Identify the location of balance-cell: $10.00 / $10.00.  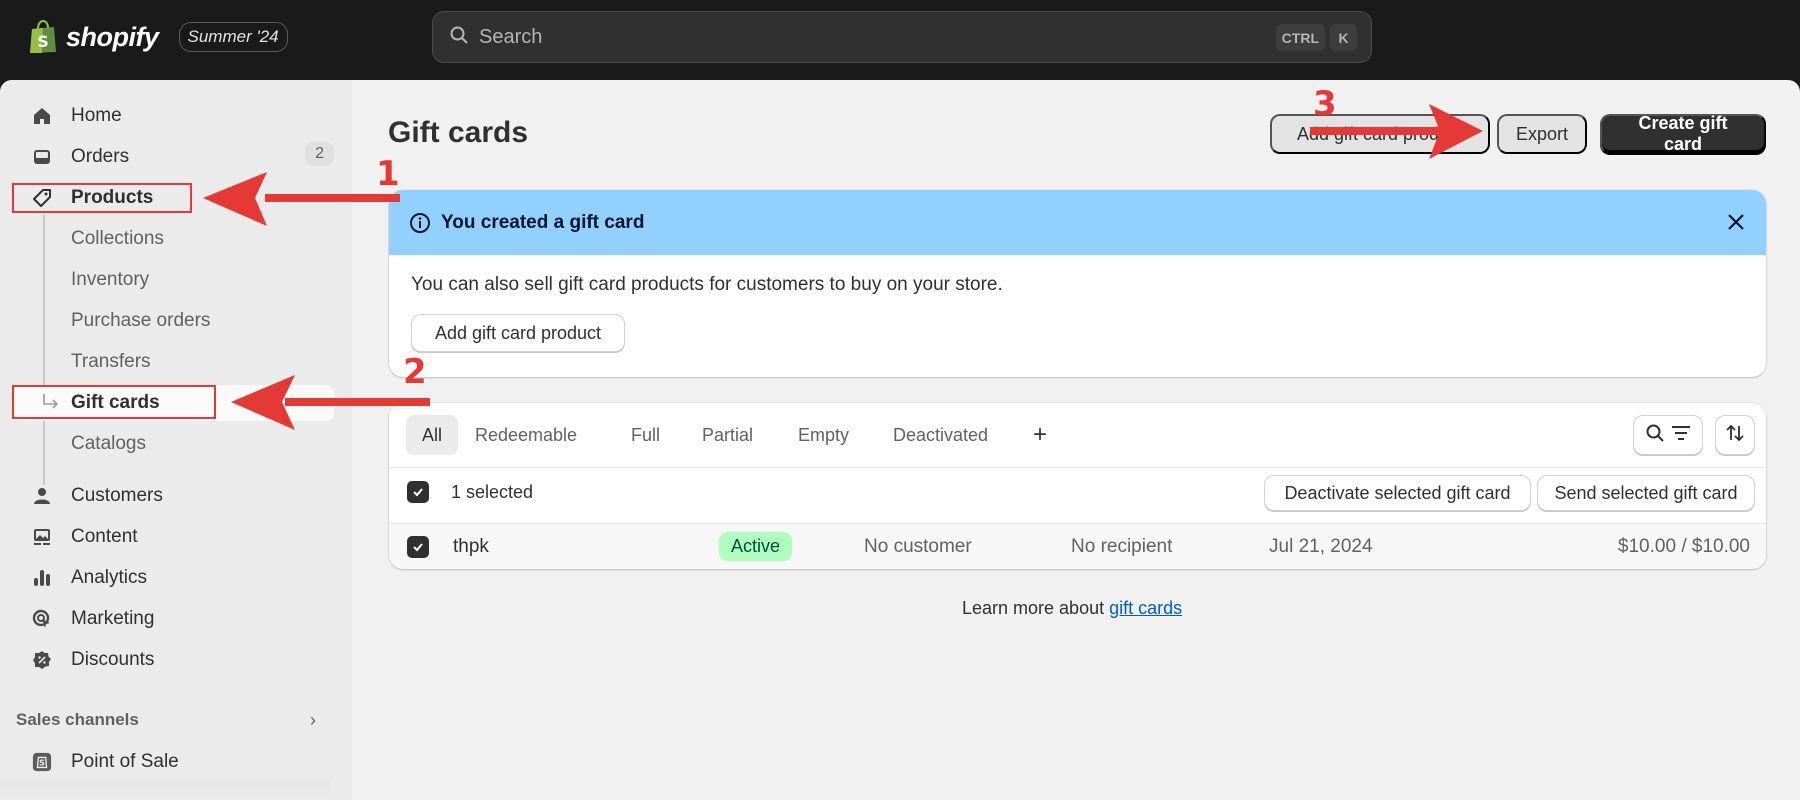
(1683, 546).